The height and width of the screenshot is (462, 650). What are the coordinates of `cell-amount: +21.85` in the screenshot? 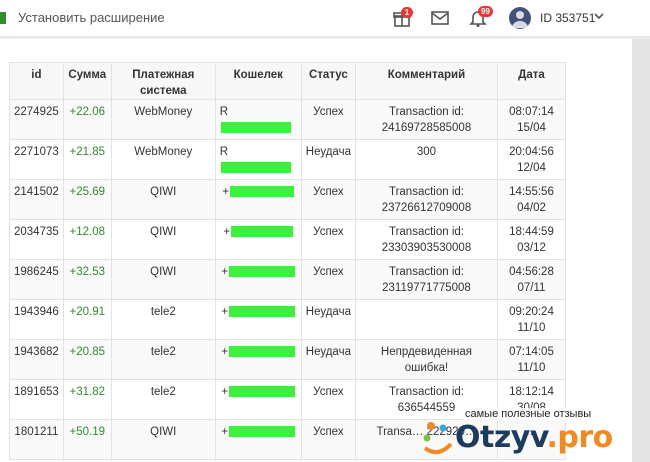 It's located at (87, 159).